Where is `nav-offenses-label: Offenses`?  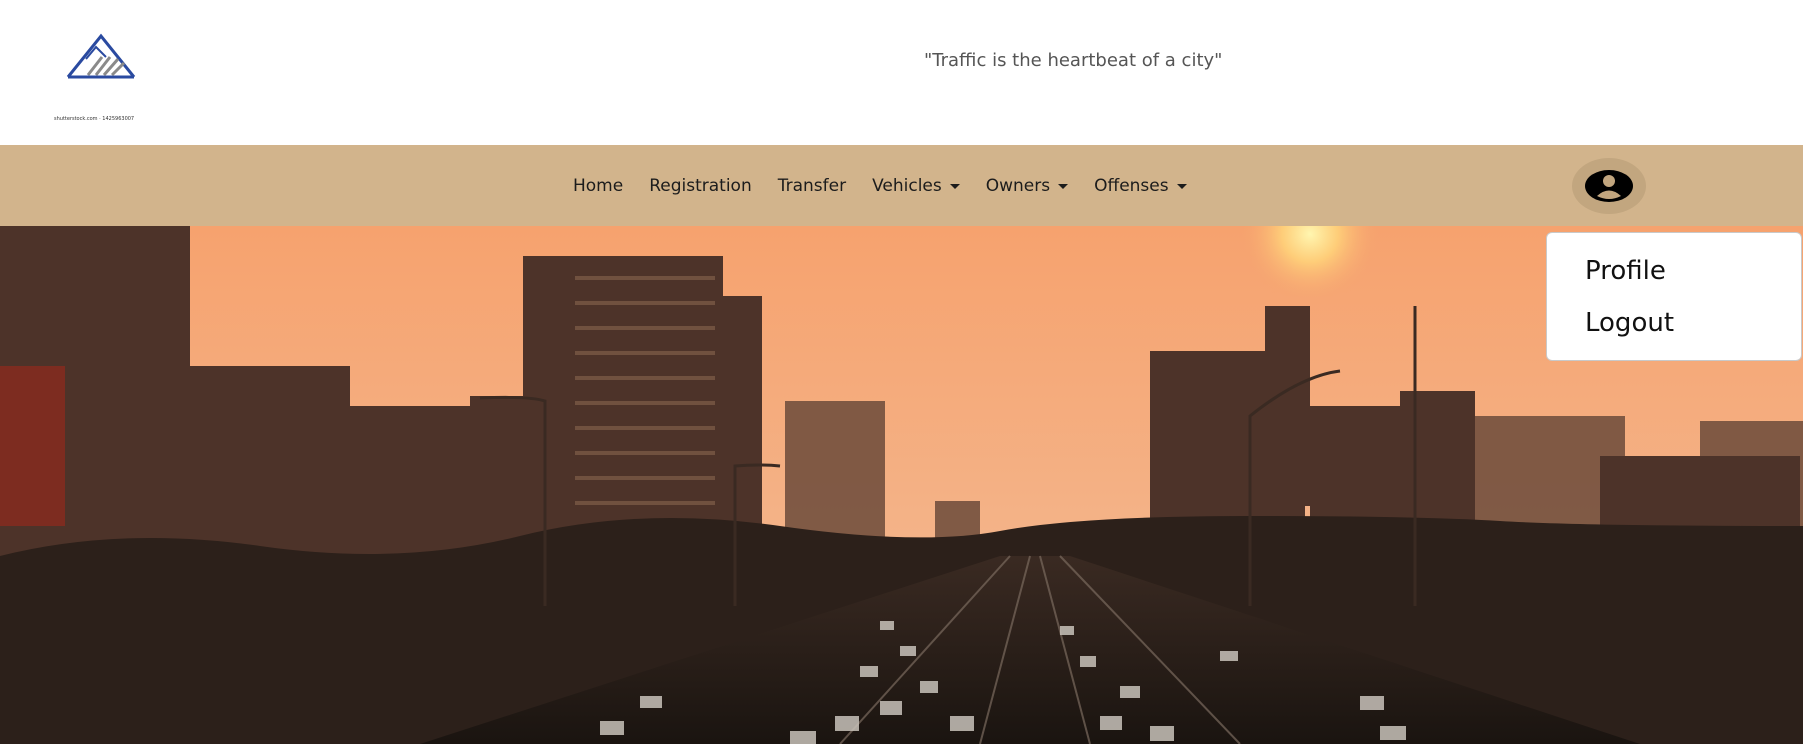
nav-offenses-label: Offenses is located at coordinates (1131, 185).